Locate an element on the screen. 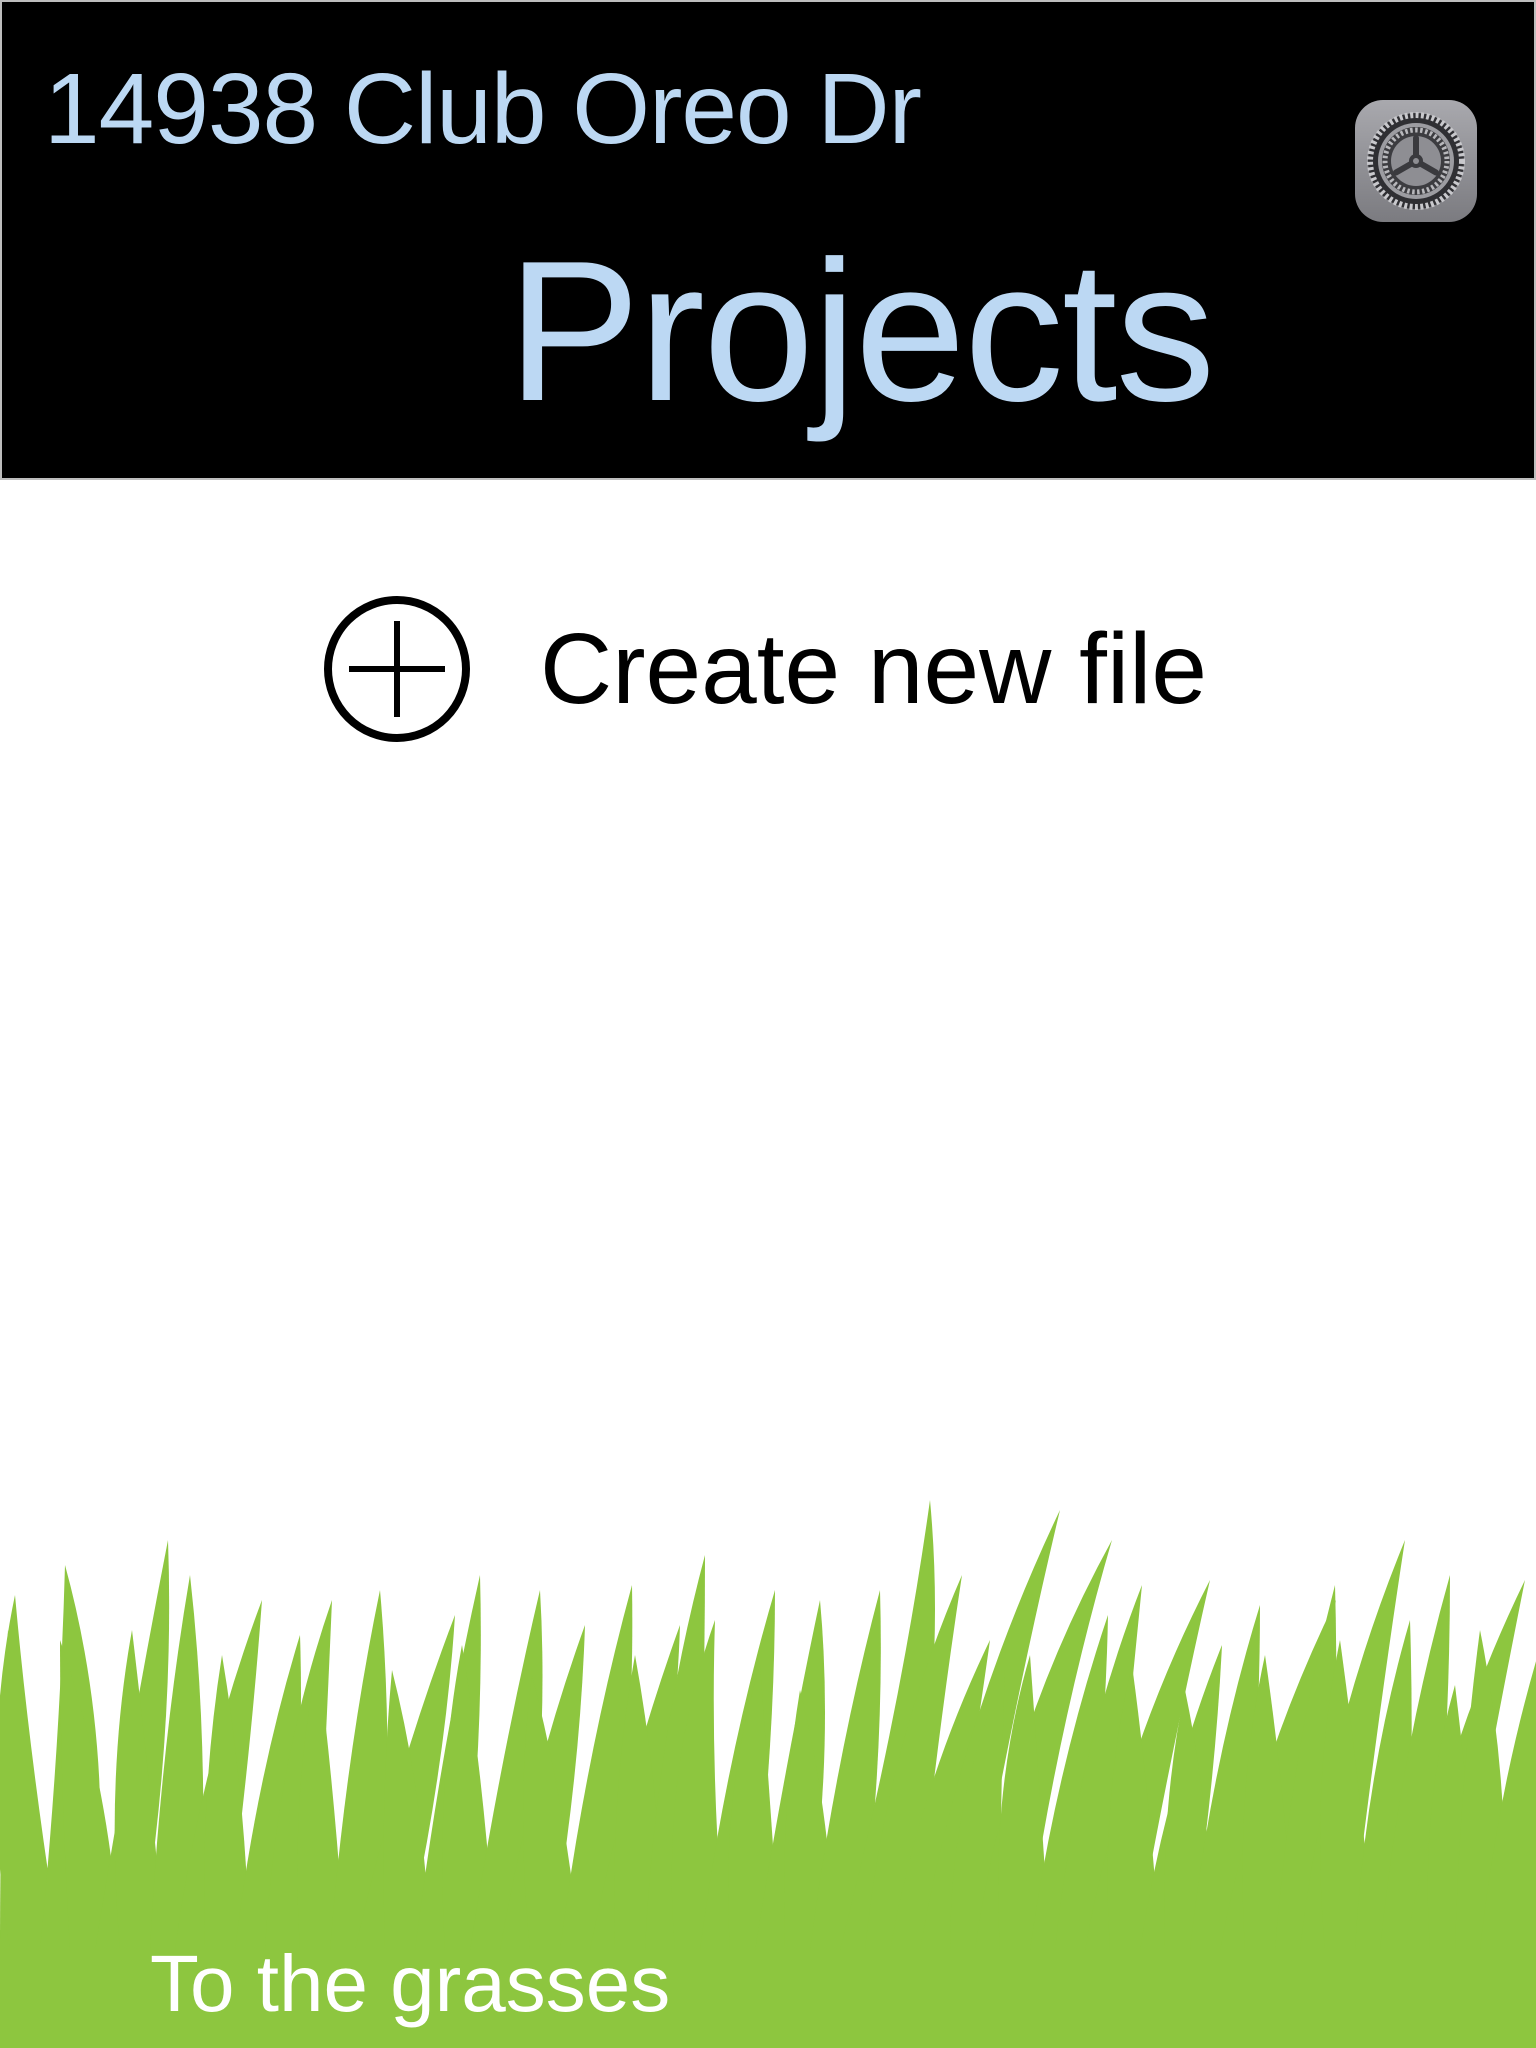  create-new-file-label: Create new file is located at coordinates (873, 669).